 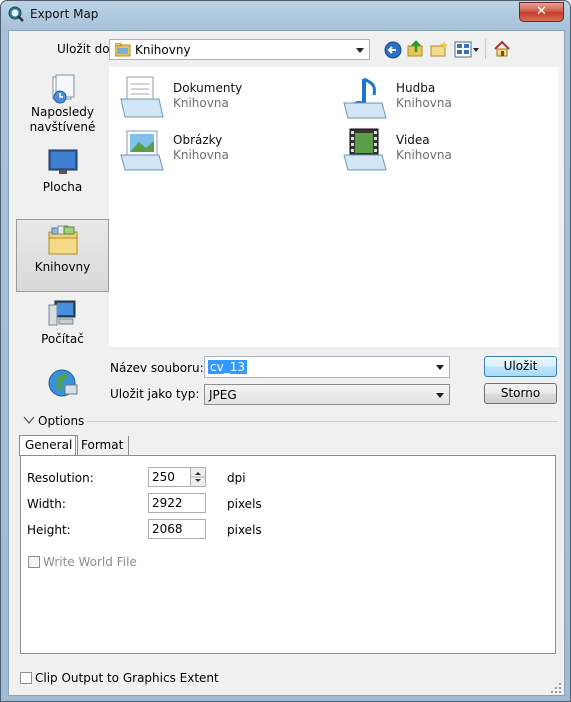 What do you see at coordinates (163, 477) in the screenshot?
I see `resolution-value: 250` at bounding box center [163, 477].